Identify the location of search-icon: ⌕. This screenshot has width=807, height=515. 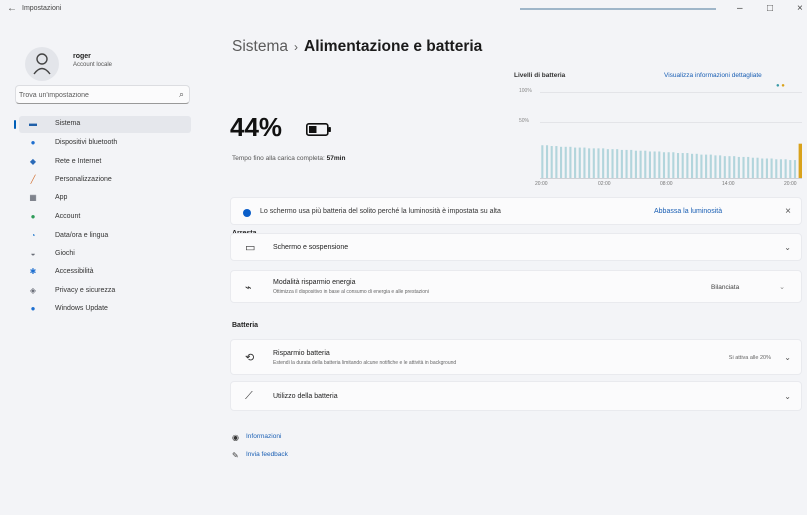
(181, 94).